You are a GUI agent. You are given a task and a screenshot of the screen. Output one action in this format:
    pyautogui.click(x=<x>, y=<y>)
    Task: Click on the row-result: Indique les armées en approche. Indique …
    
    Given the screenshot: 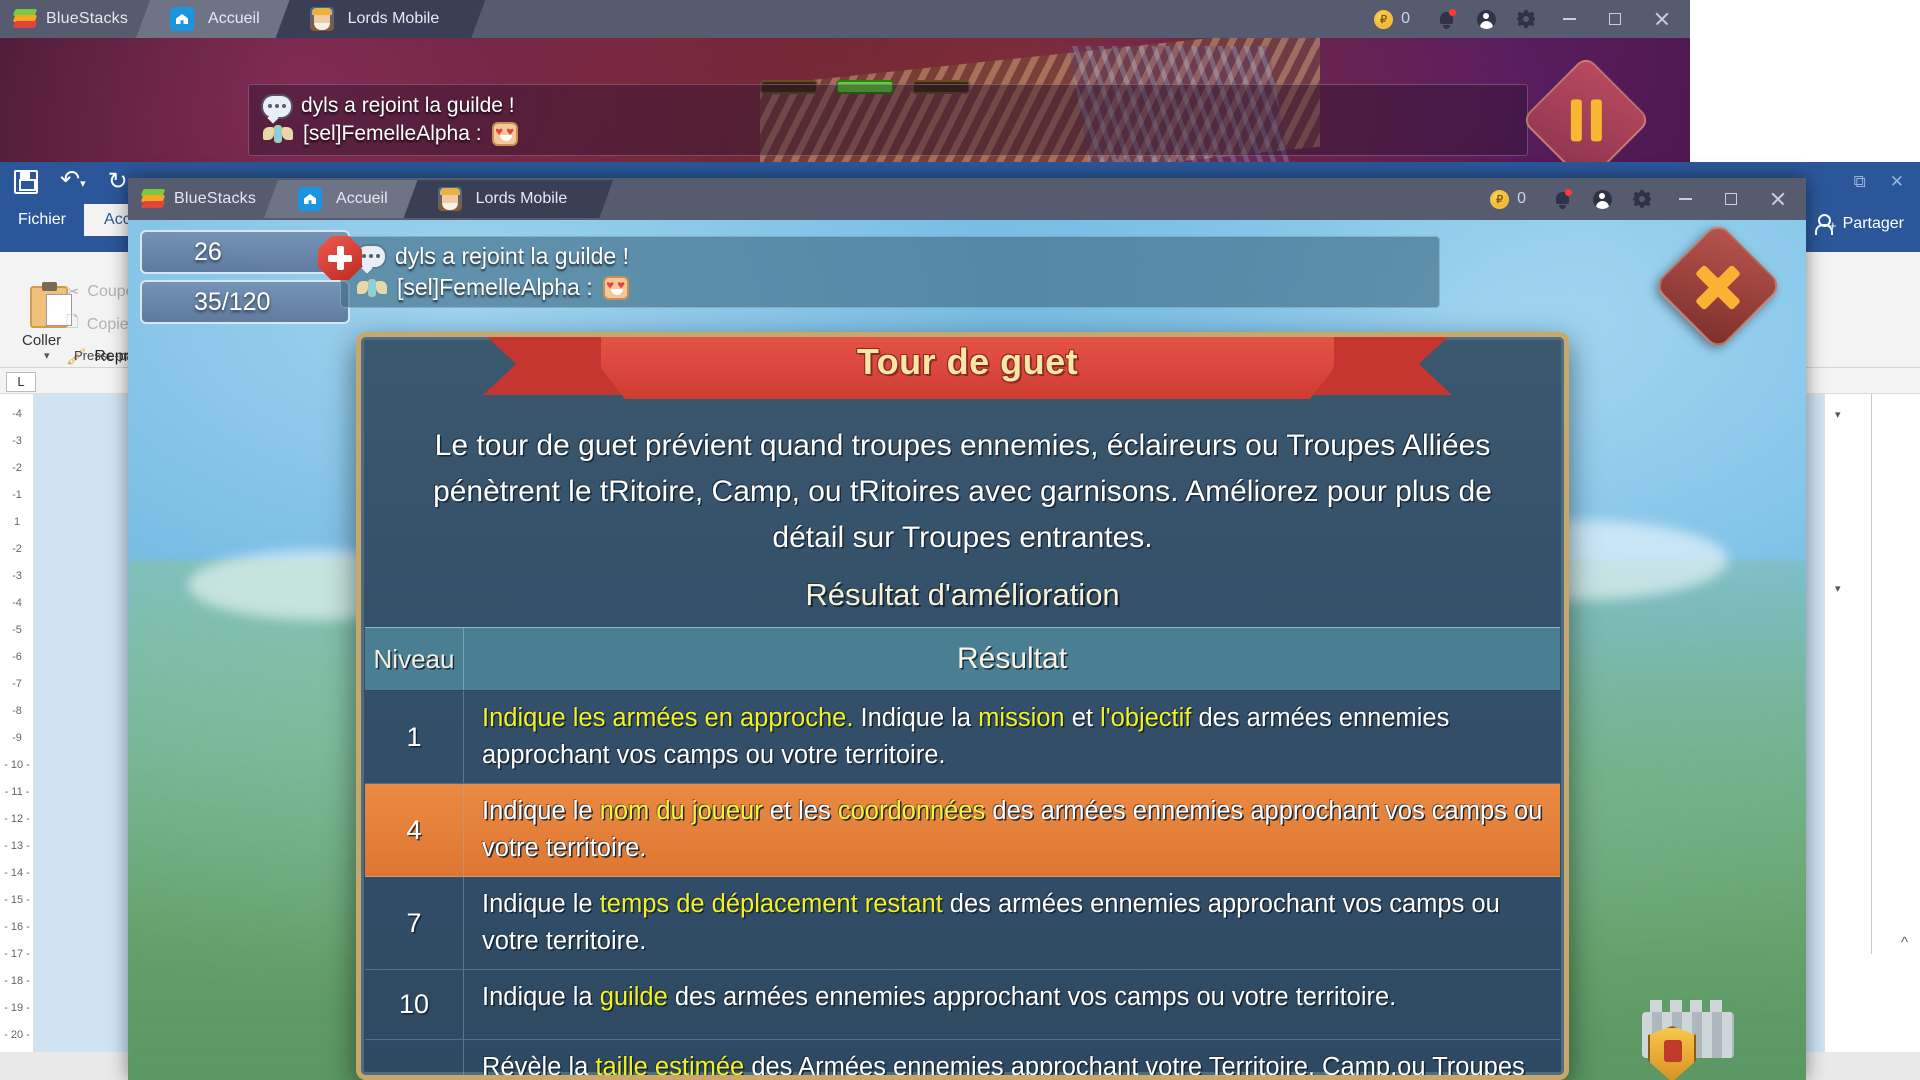 What is the action you would take?
    pyautogui.click(x=1011, y=737)
    